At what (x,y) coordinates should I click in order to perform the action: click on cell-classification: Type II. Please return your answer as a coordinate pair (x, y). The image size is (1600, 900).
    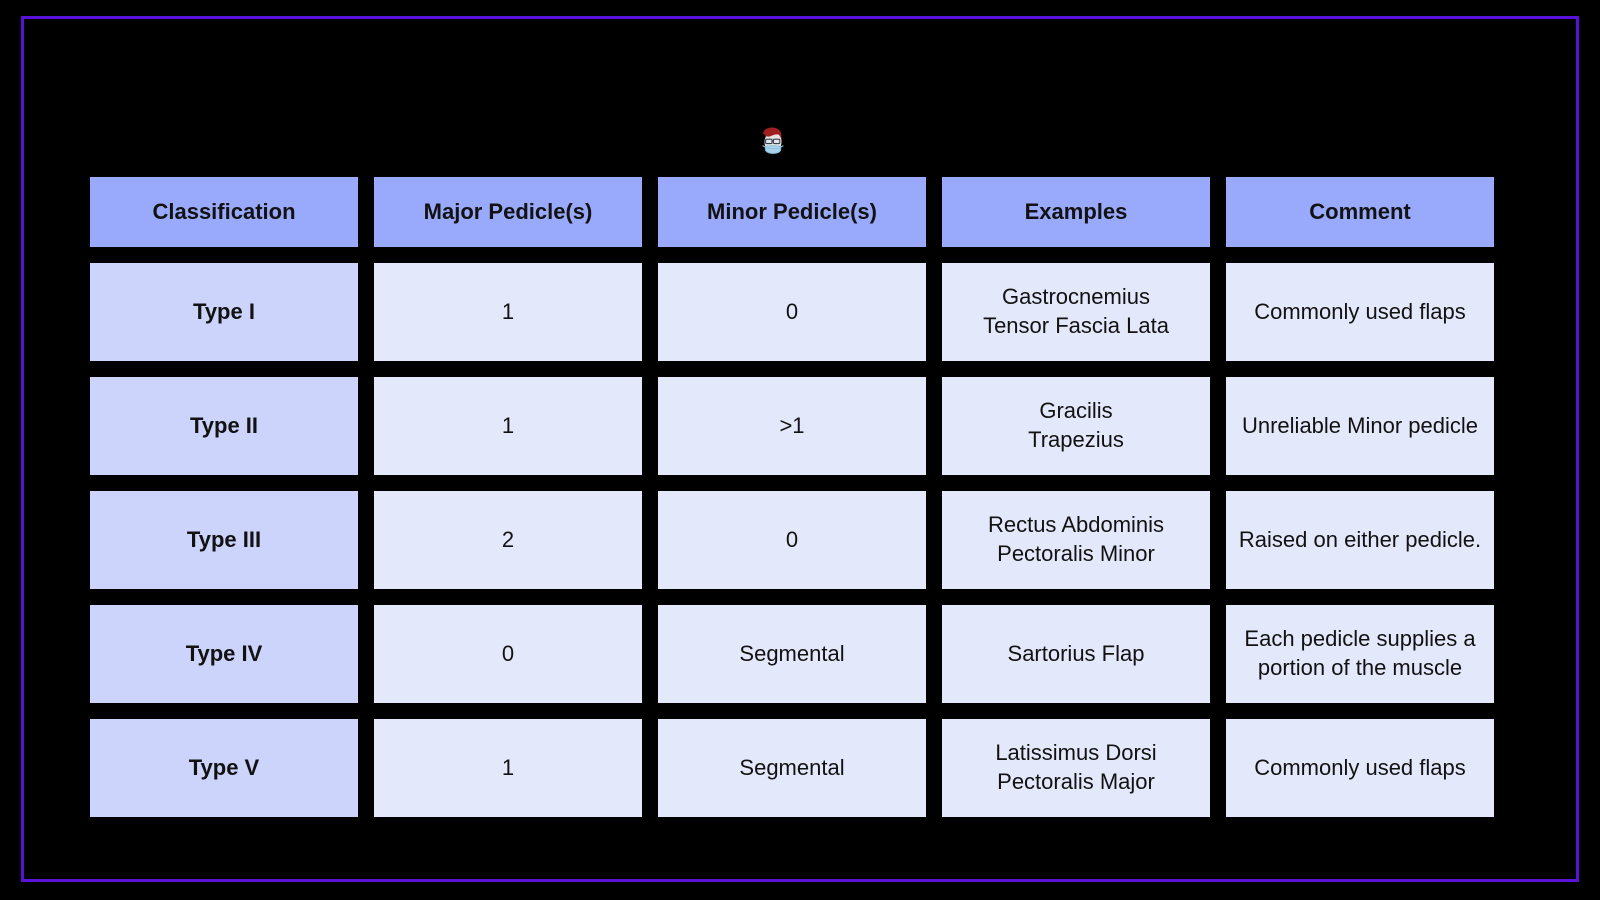
    Looking at the image, I should click on (224, 426).